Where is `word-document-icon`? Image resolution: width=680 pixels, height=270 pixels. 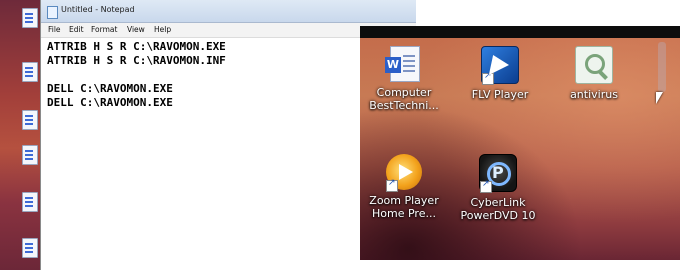 word-document-icon is located at coordinates (403, 64).